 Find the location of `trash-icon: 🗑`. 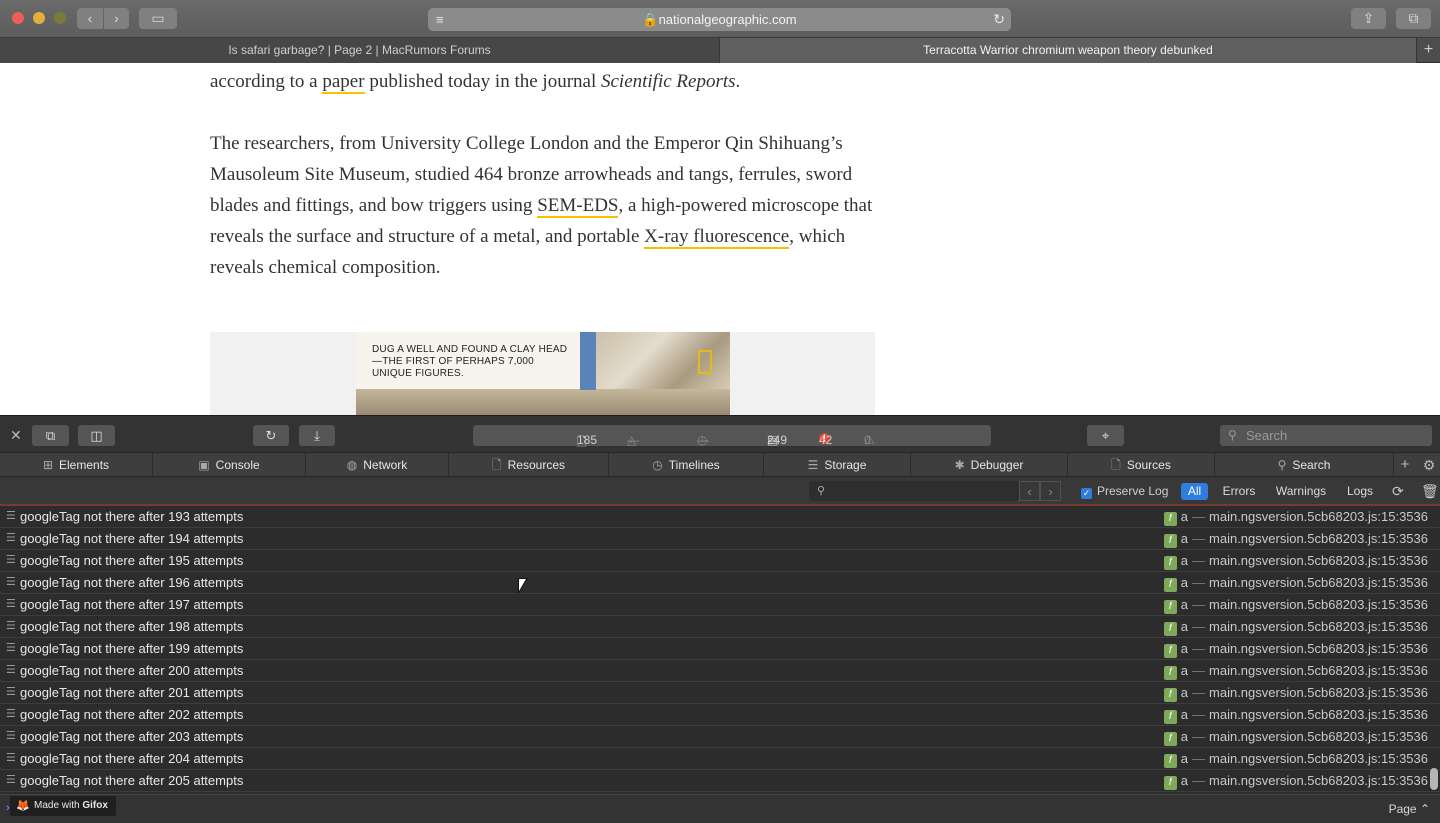

trash-icon: 🗑 is located at coordinates (1430, 491).